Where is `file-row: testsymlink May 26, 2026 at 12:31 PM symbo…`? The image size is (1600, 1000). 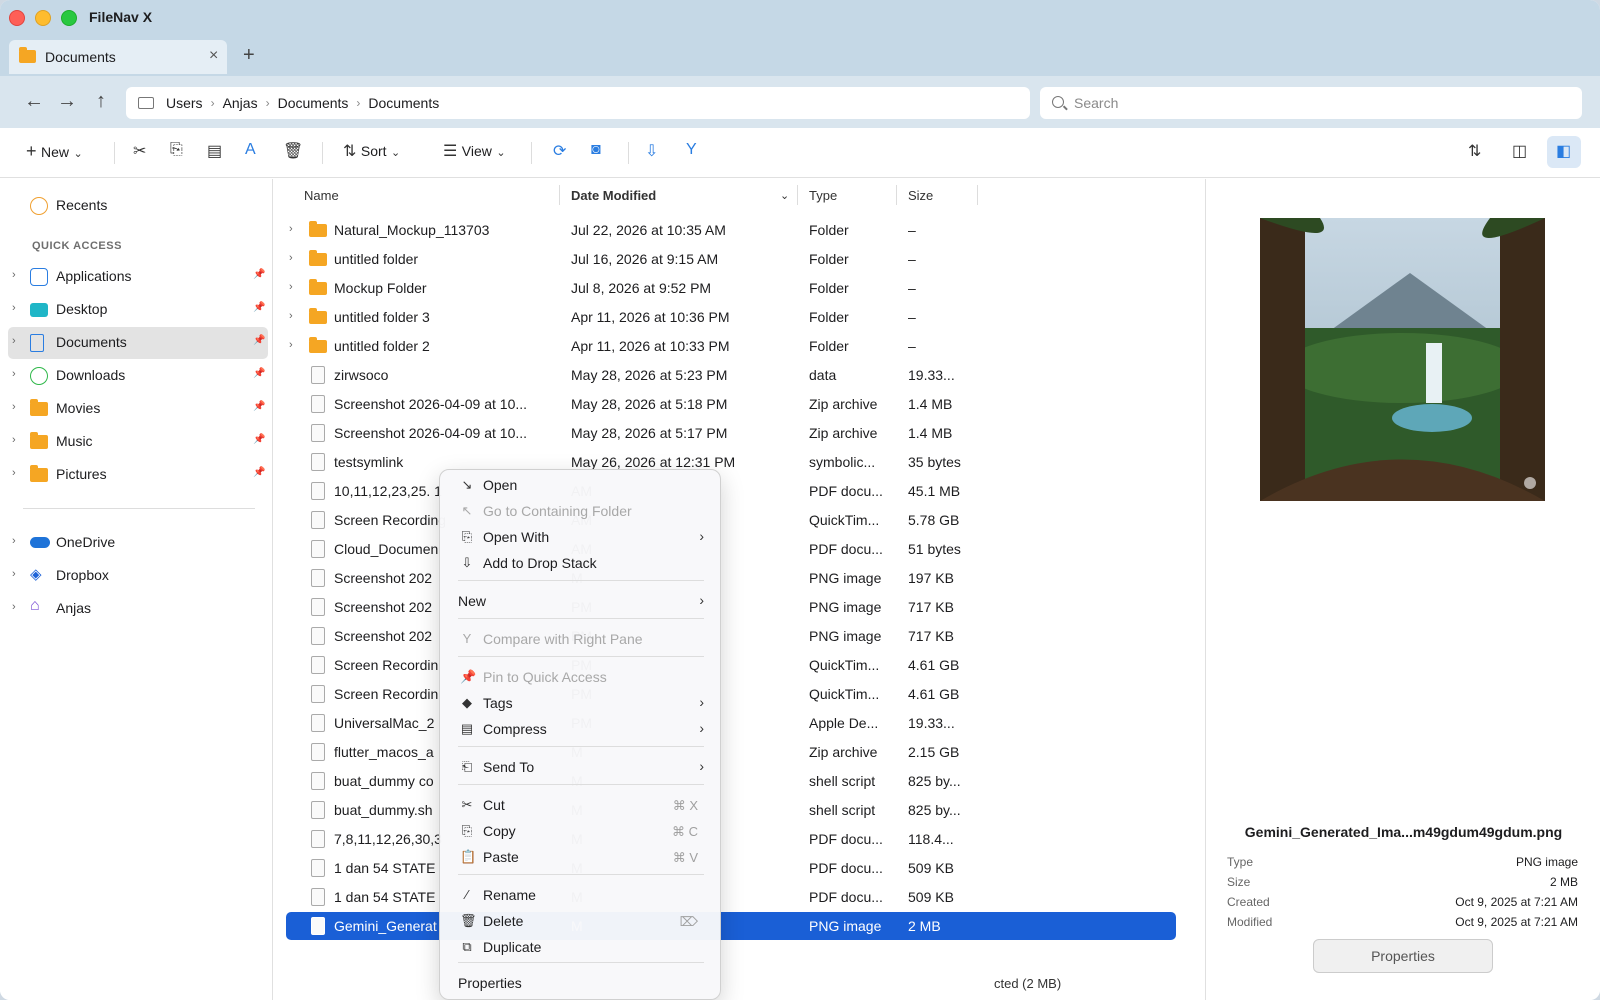
file-row: testsymlink May 26, 2026 at 12:31 PM symbo… is located at coordinates (731, 462).